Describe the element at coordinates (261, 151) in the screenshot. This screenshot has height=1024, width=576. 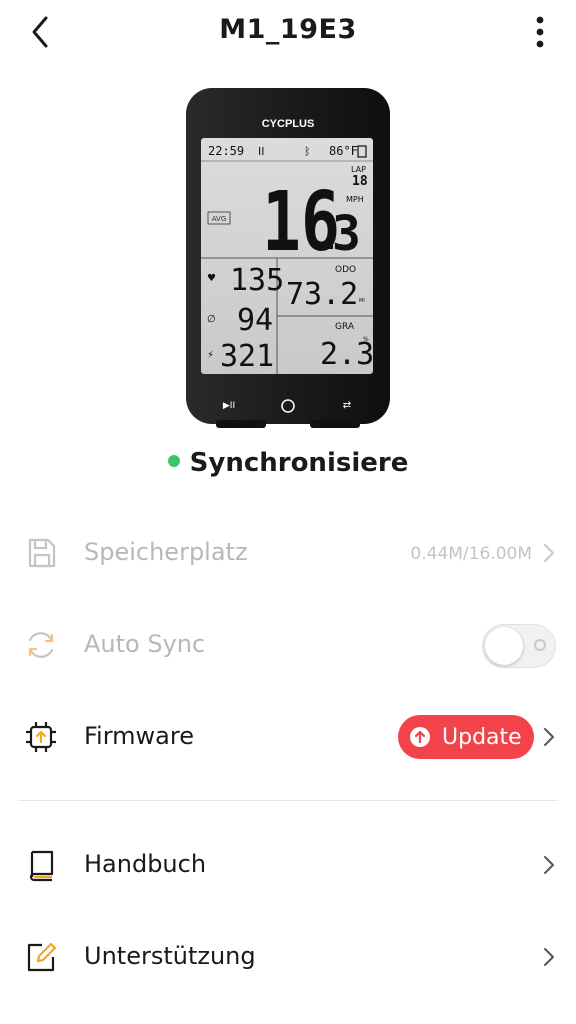
I see `pause-indicator-icon: II` at that location.